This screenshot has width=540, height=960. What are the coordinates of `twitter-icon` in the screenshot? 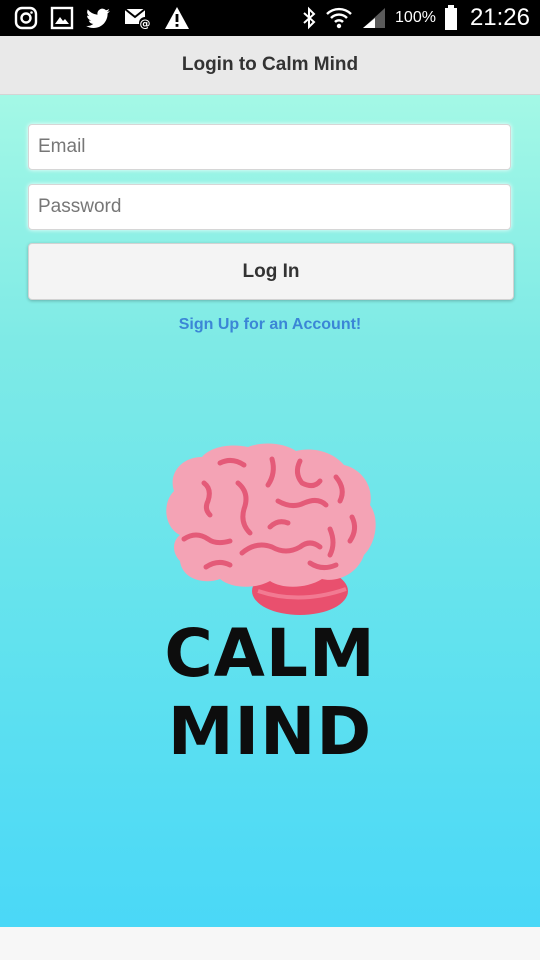 It's located at (99, 18).